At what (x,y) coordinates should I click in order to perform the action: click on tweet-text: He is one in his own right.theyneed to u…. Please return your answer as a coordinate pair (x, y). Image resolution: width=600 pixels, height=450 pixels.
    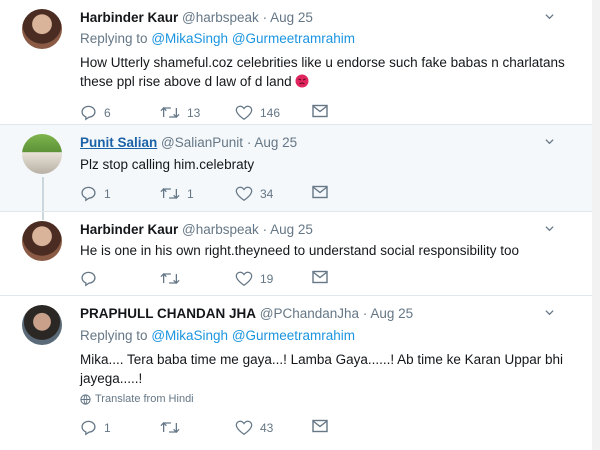
    Looking at the image, I should click on (330, 250).